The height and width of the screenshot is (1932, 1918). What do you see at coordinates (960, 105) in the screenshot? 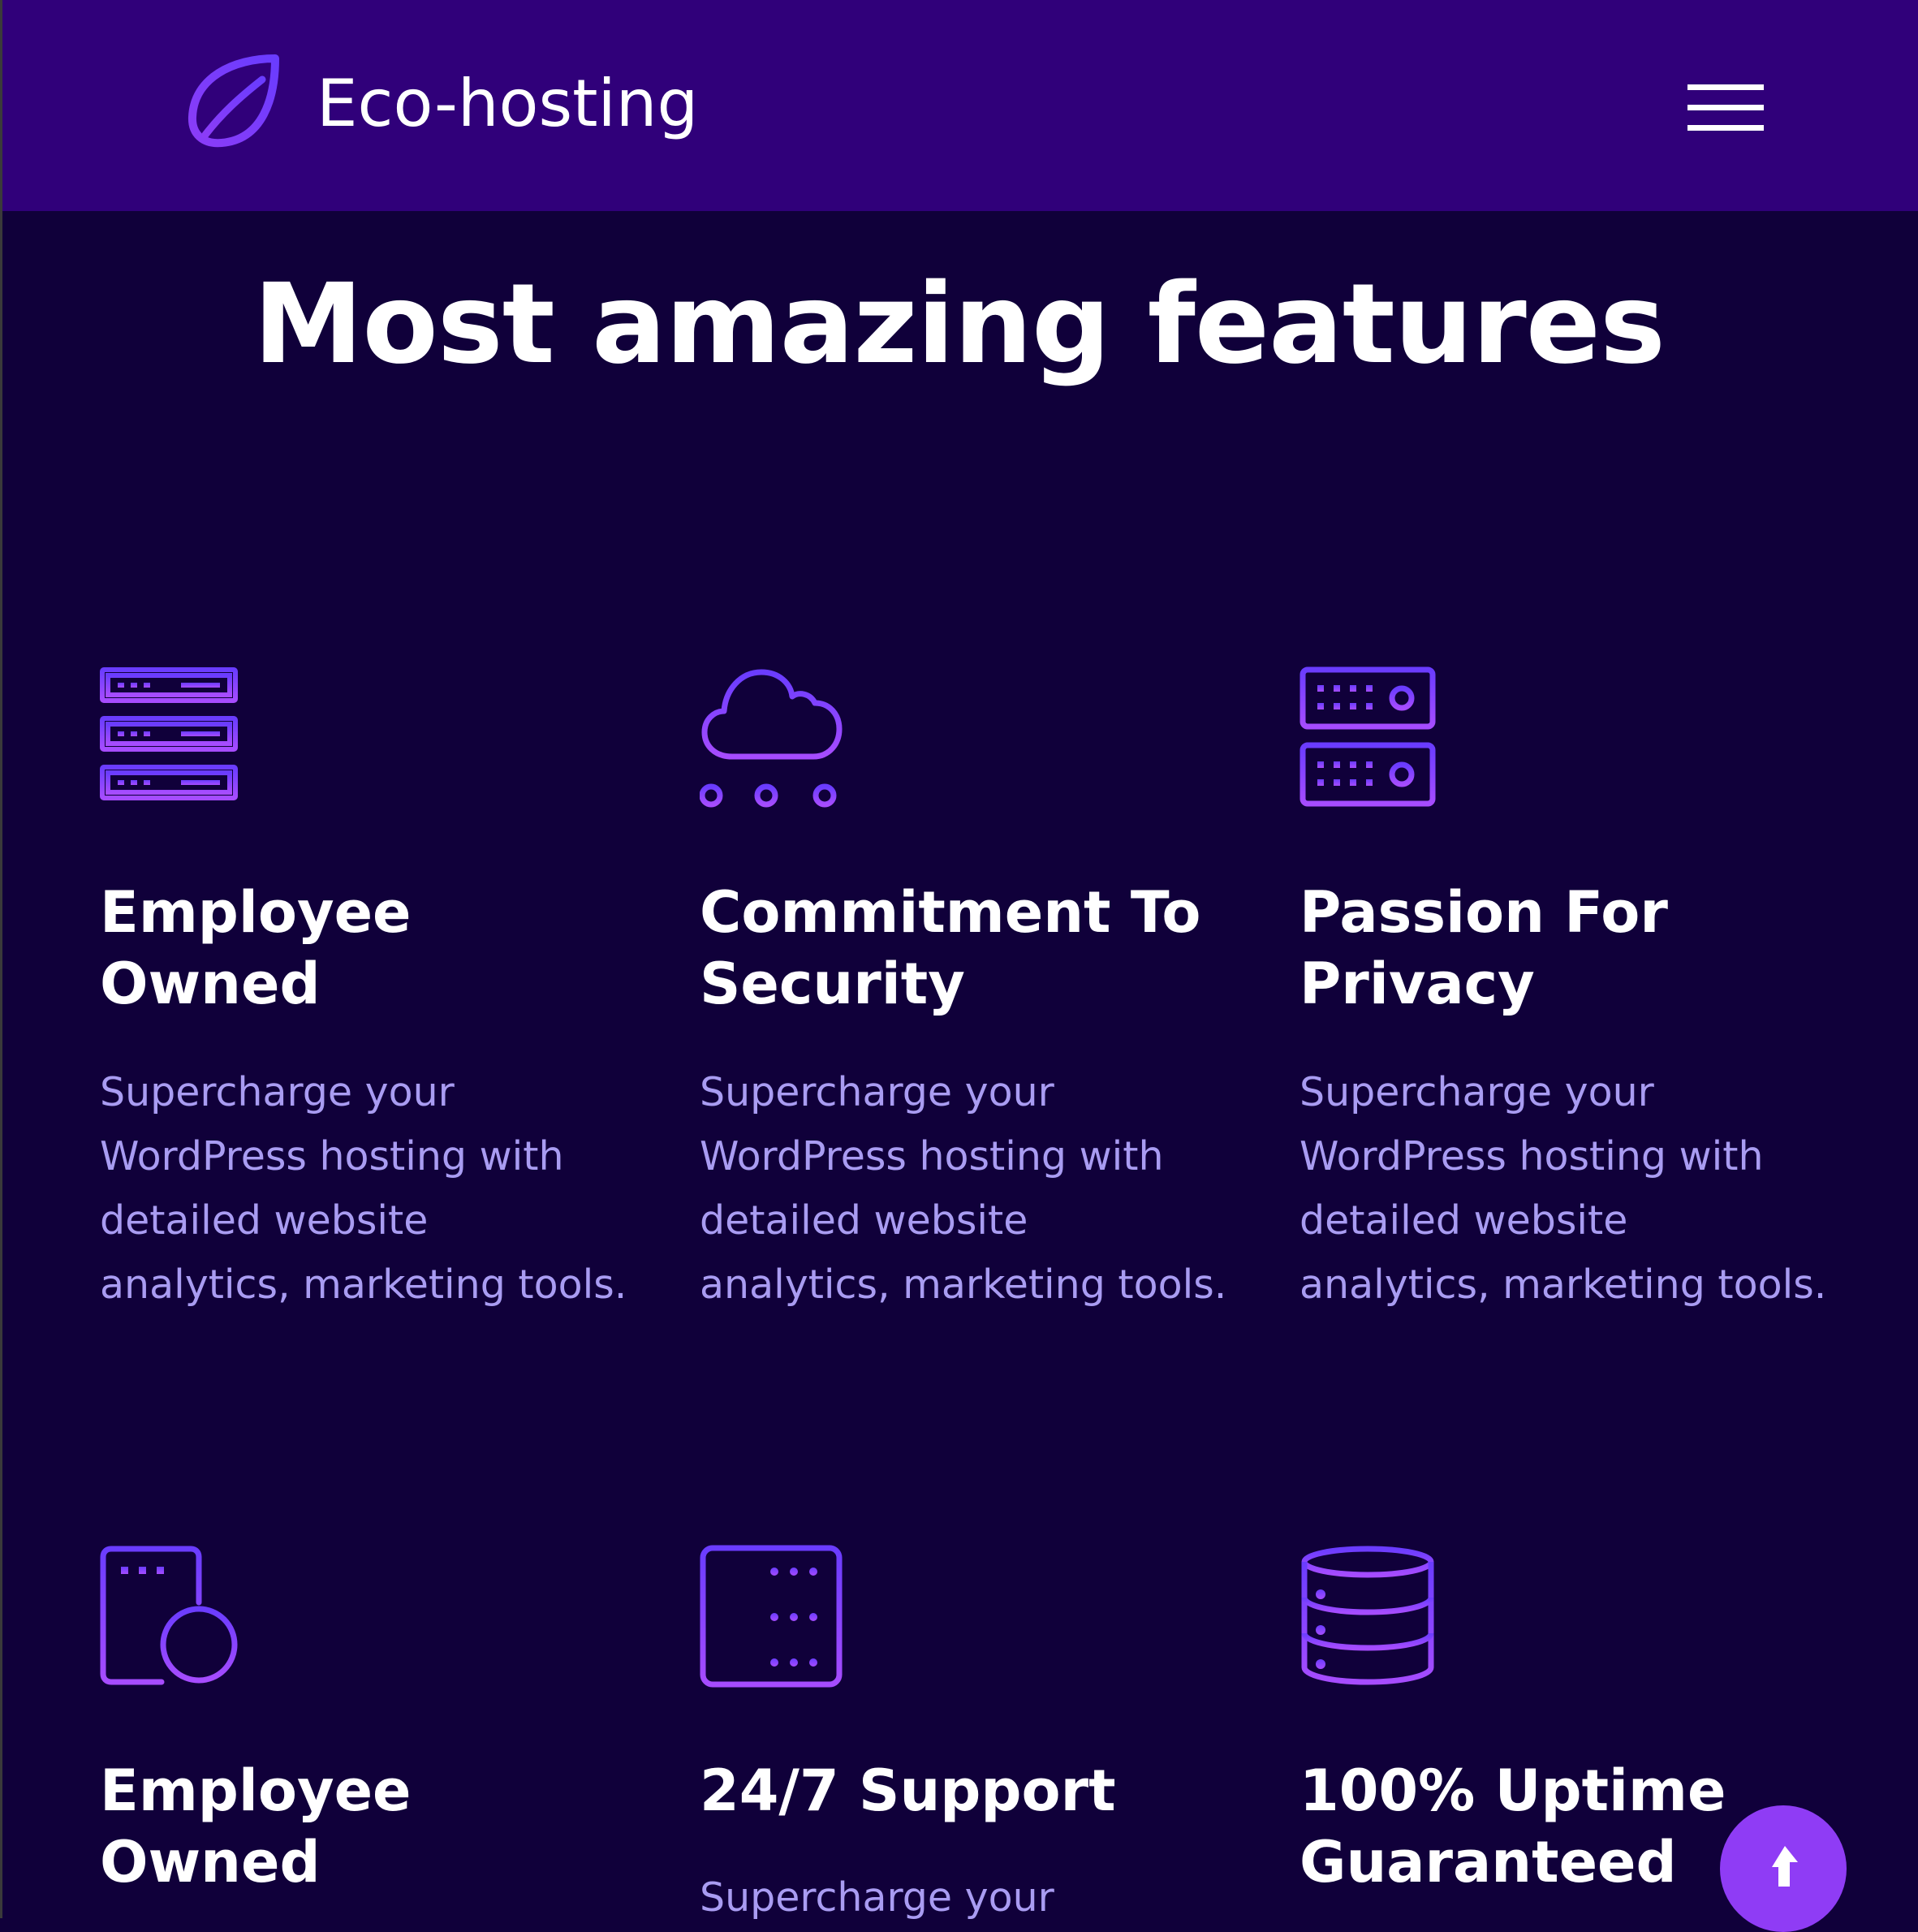
I see `site-header: Eco-hosting` at bounding box center [960, 105].